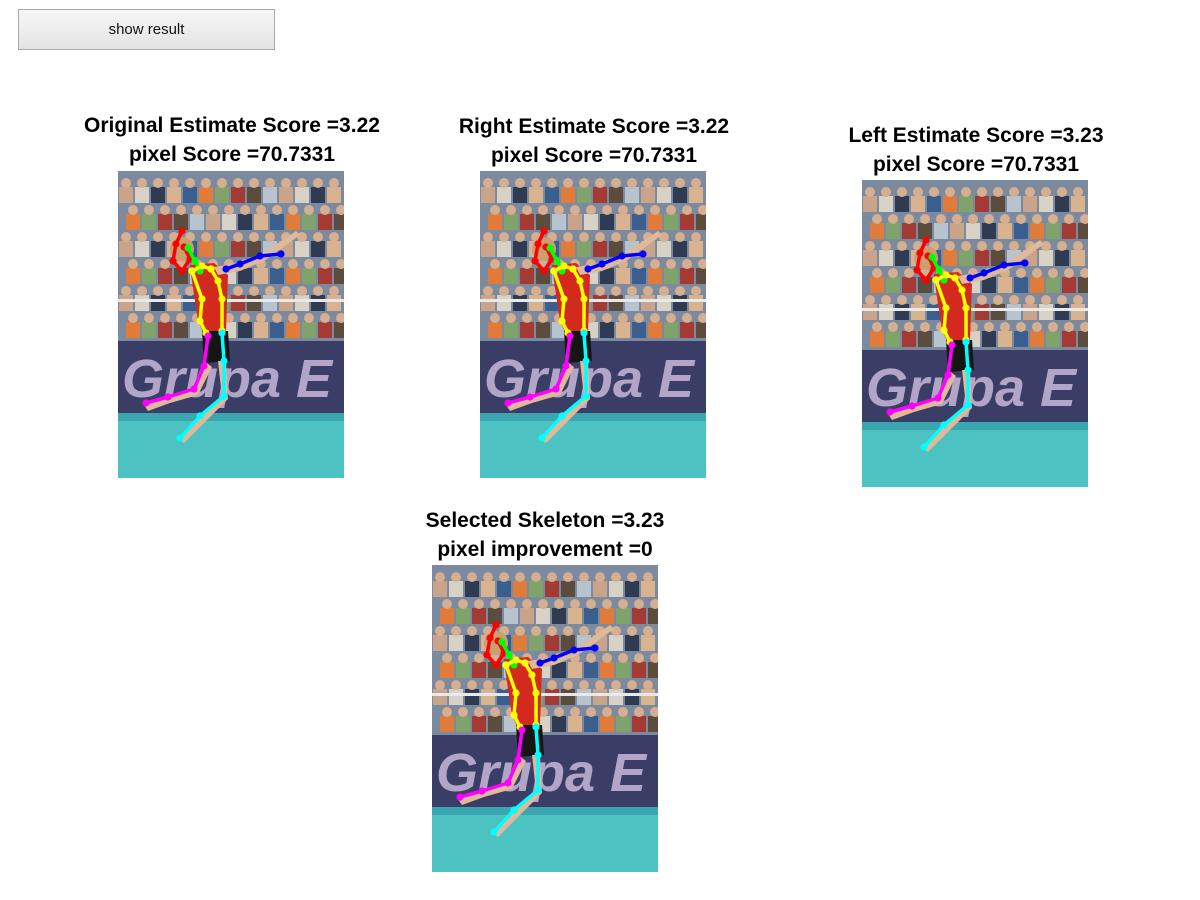  Describe the element at coordinates (594, 155) in the screenshot. I see `panel-right-pixel-score: pixel Score =70.7331` at that location.